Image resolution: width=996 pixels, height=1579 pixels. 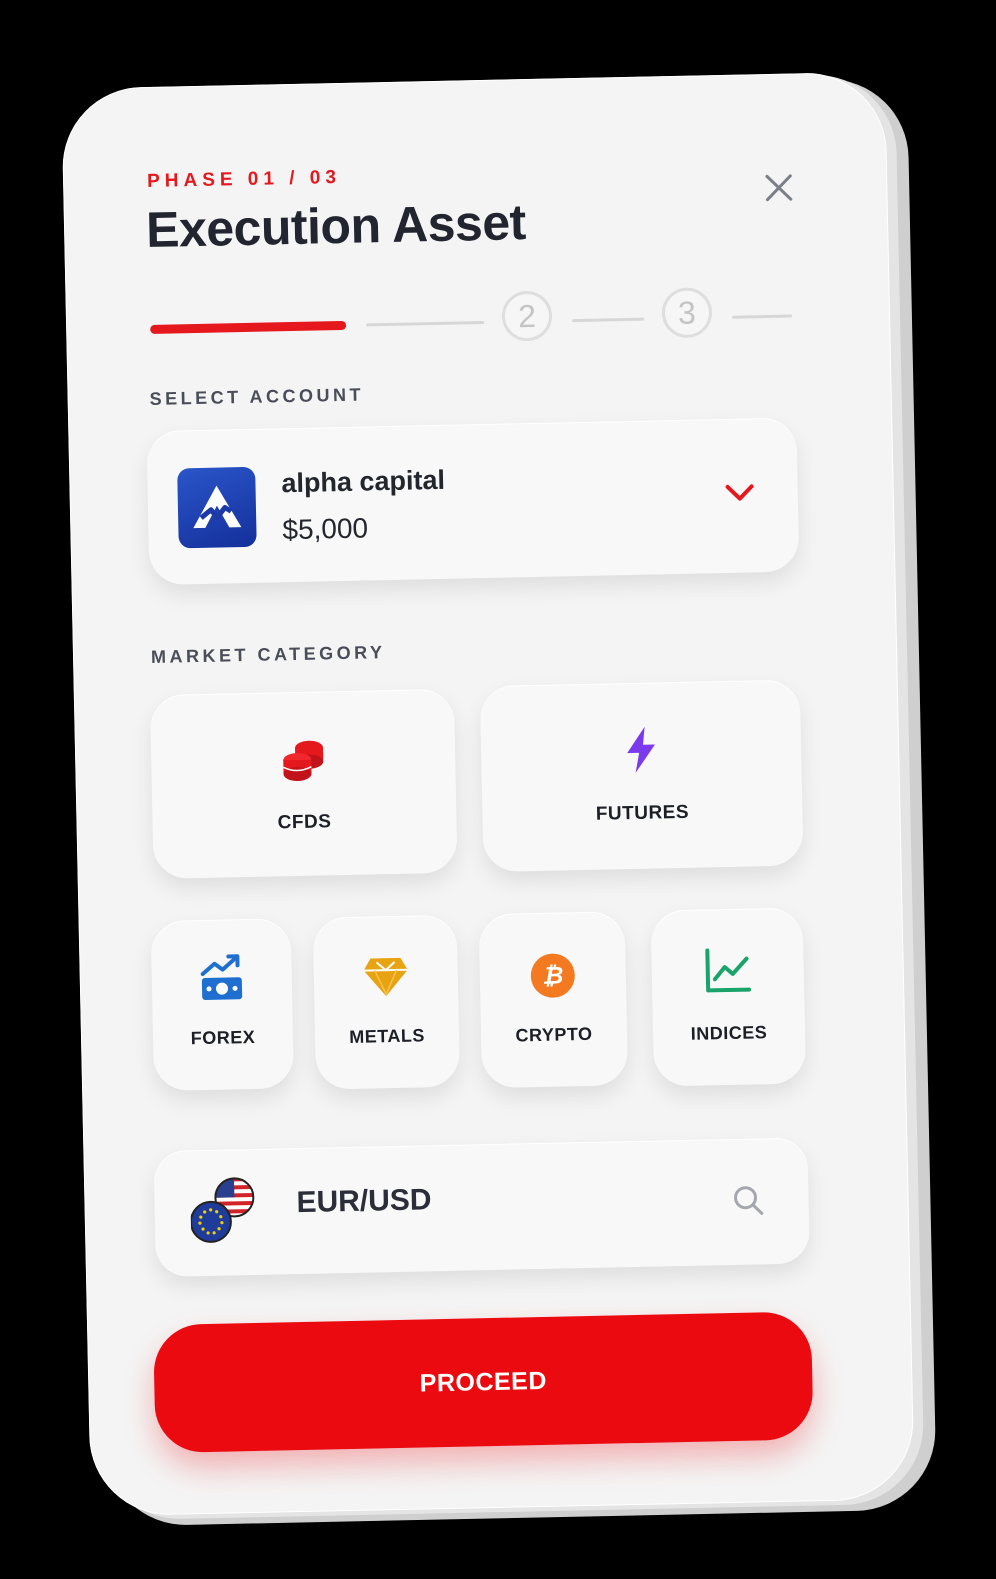 What do you see at coordinates (739, 492) in the screenshot?
I see `chevron-down-icon` at bounding box center [739, 492].